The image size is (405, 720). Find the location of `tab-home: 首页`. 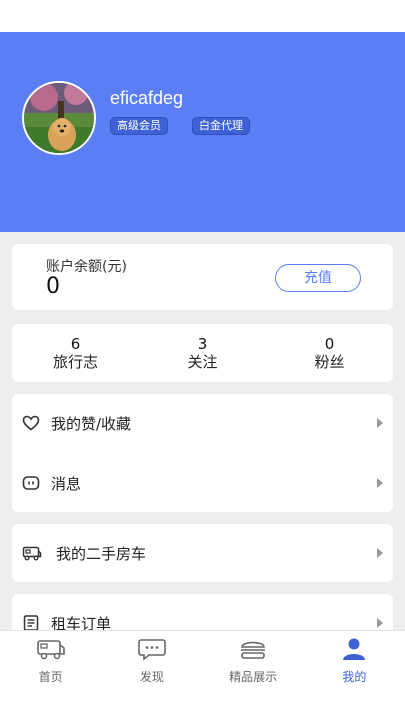

tab-home: 首页 is located at coordinates (50, 659).